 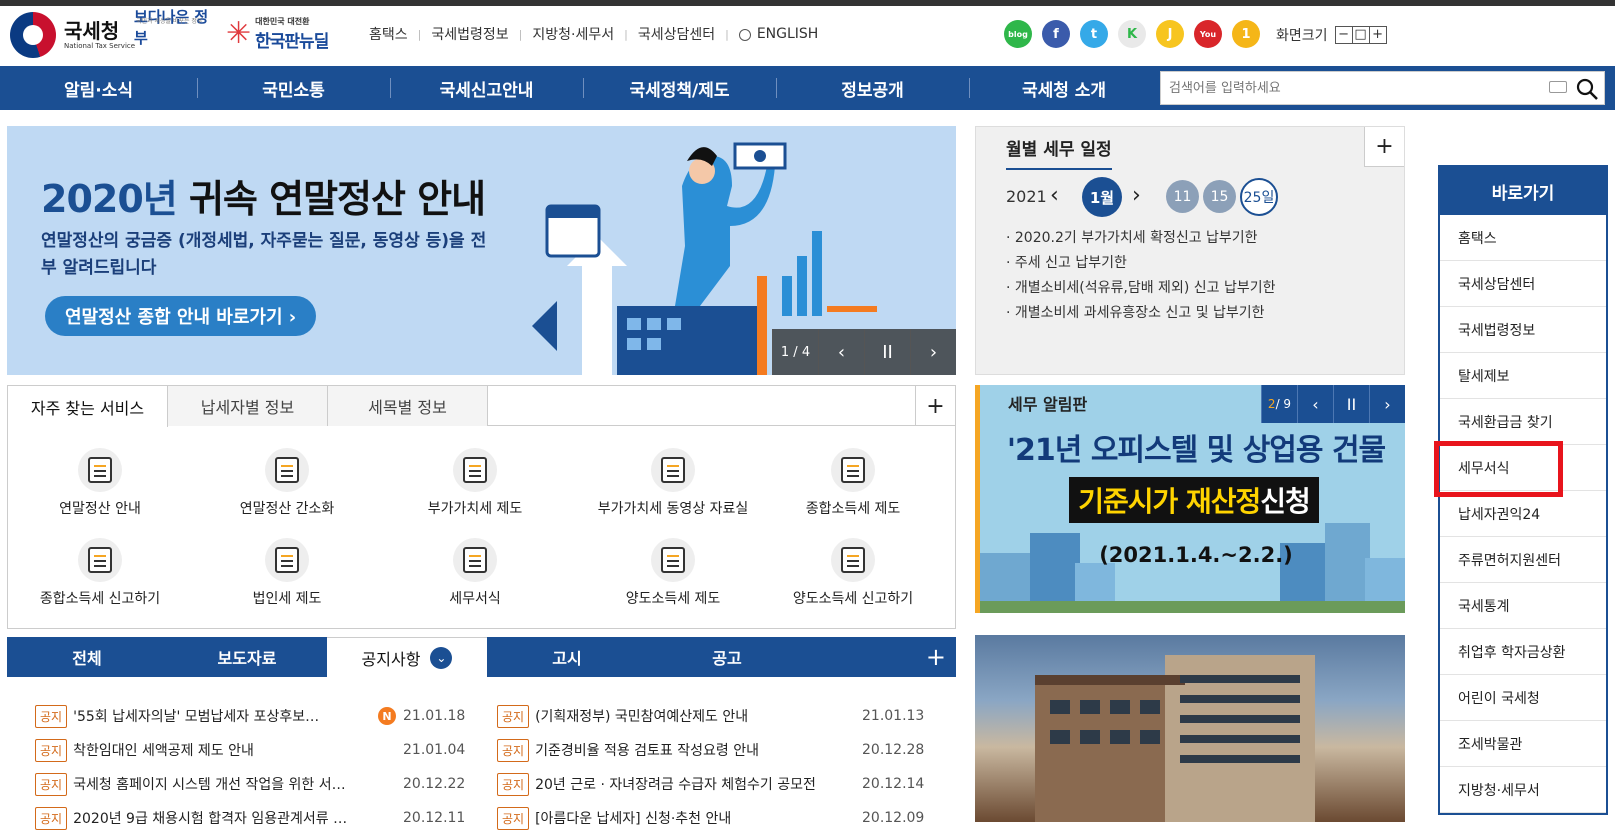 I want to click on facebook-icon: f, so click(x=1056, y=34).